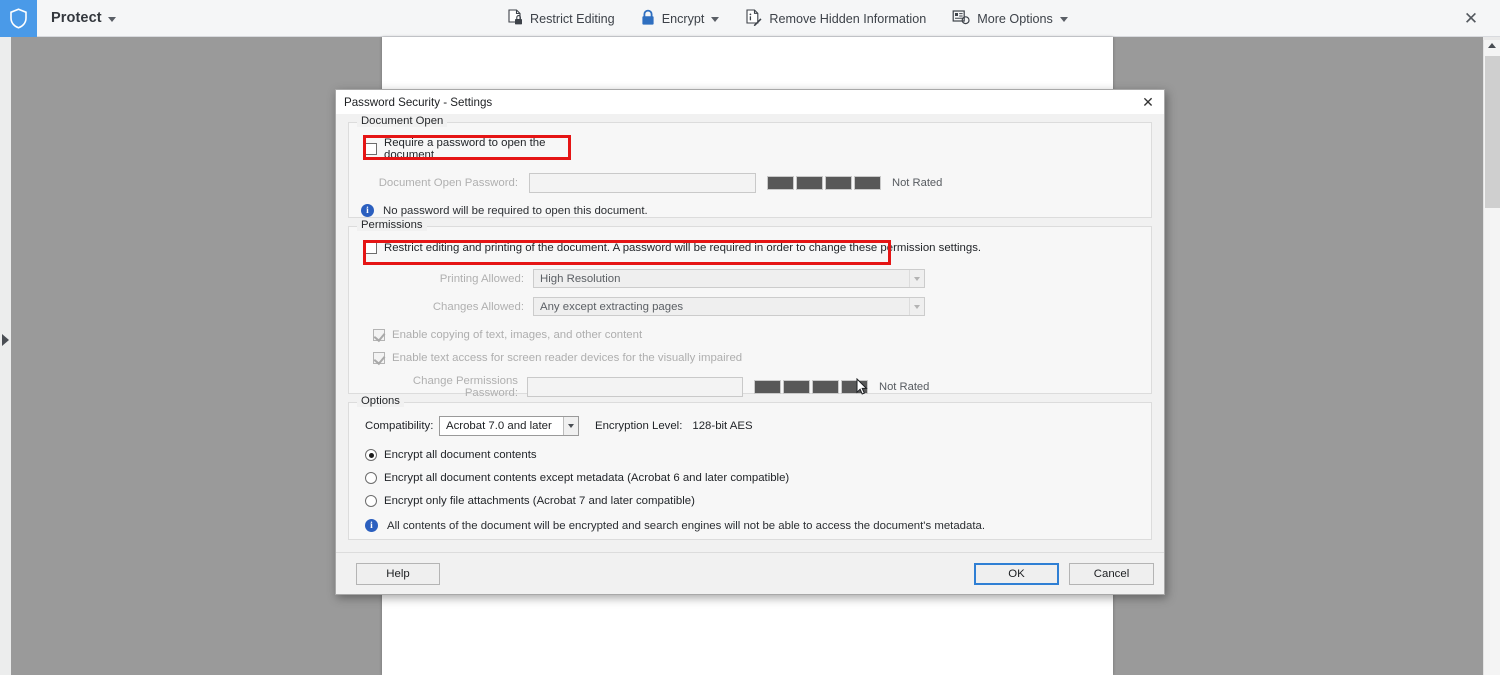 This screenshot has width=1500, height=675. I want to click on password-strength-text: Not Rated, so click(917, 183).